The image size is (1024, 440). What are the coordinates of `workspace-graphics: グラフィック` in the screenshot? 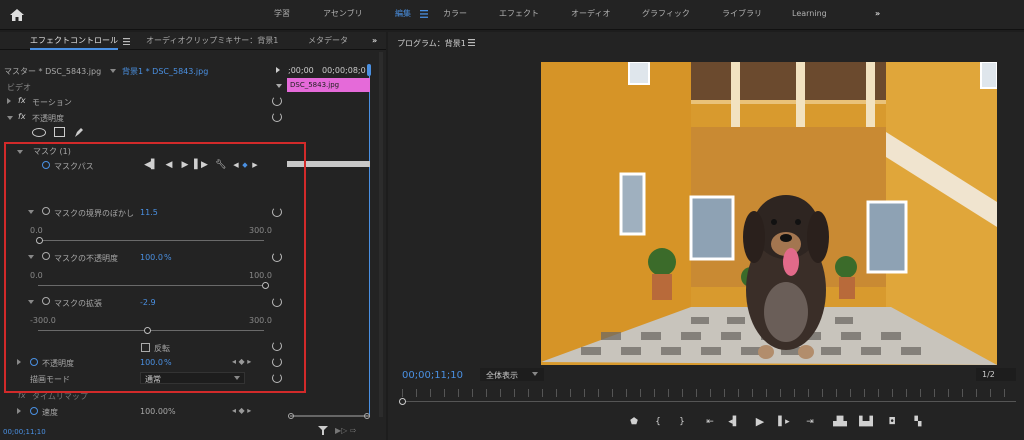 It's located at (666, 15).